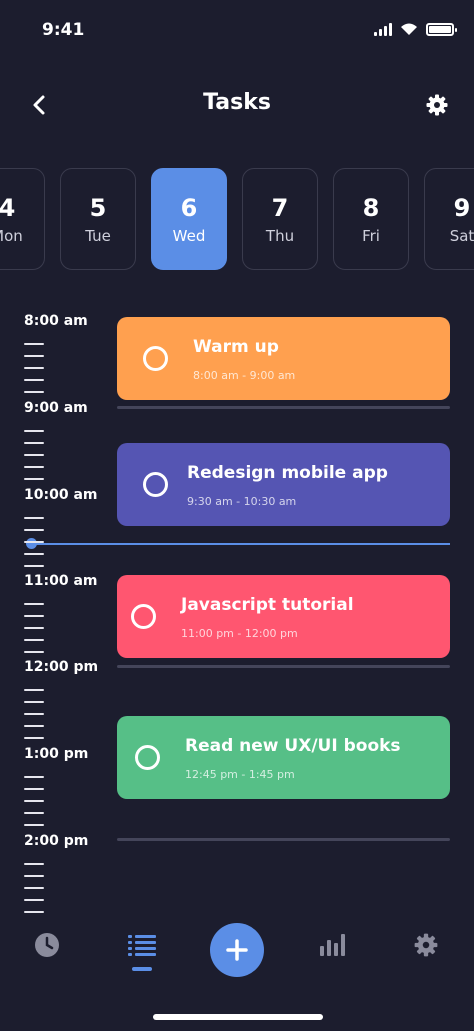 The height and width of the screenshot is (1031, 474). Describe the element at coordinates (283, 757) in the screenshot. I see `task-card-read-ux-ui-books: Read new UX/UI books 12:45 pm - 1:45 pm` at that location.